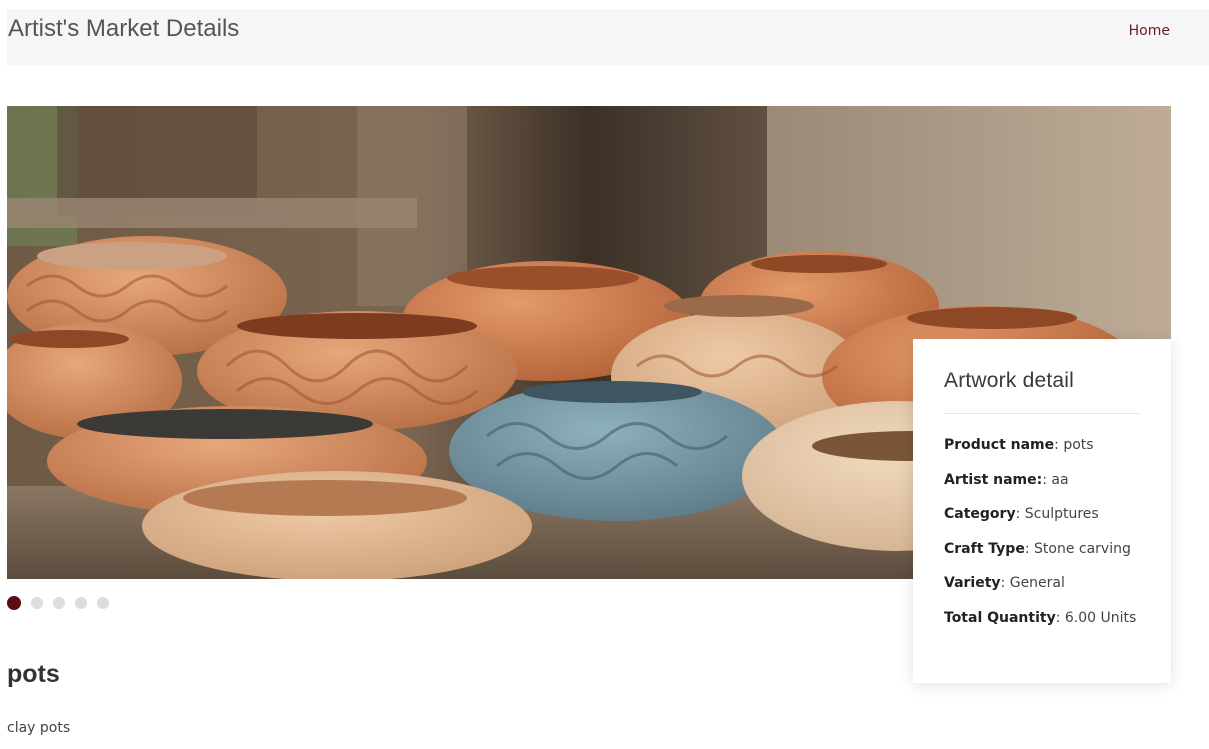 Image resolution: width=1209 pixels, height=749 pixels. I want to click on product-title: pots, so click(33, 674).